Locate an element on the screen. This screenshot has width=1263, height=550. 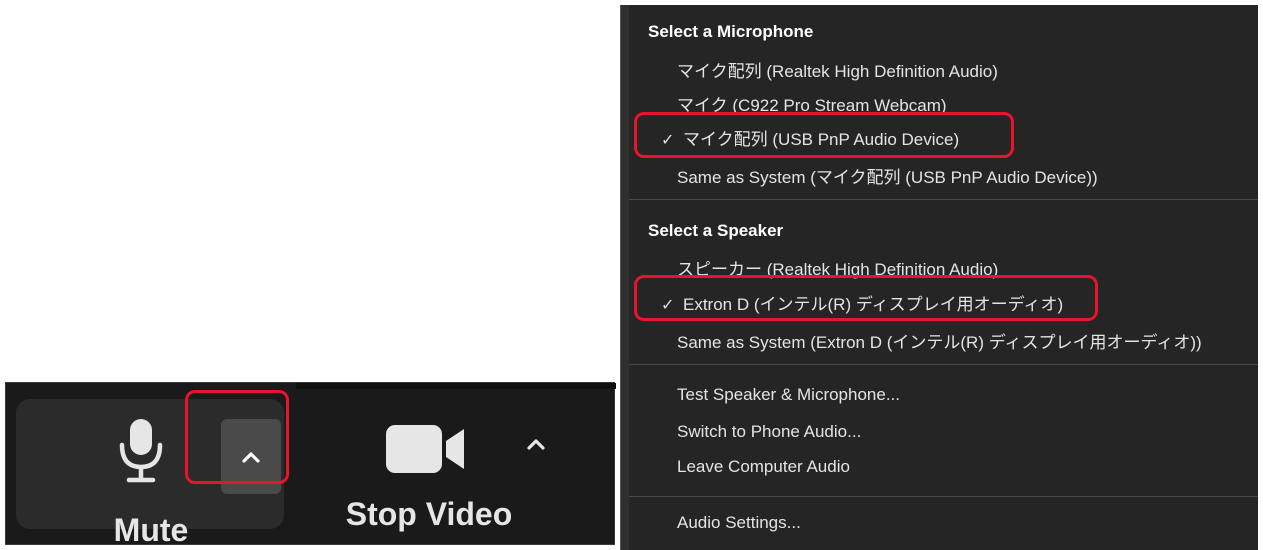
chevron-up-icon is located at coordinates (536, 444).